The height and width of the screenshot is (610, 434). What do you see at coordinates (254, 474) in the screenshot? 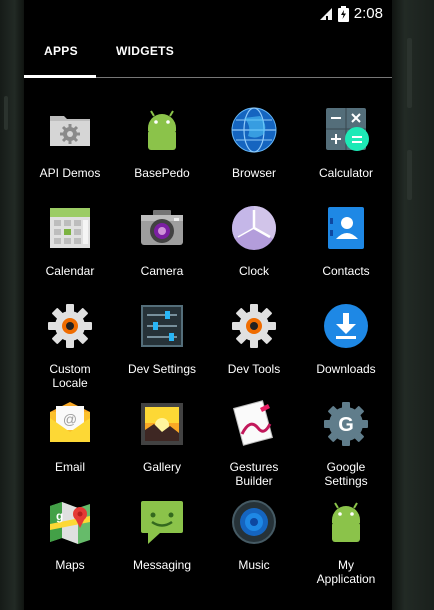
I see `app-label: Gestures Builder` at bounding box center [254, 474].